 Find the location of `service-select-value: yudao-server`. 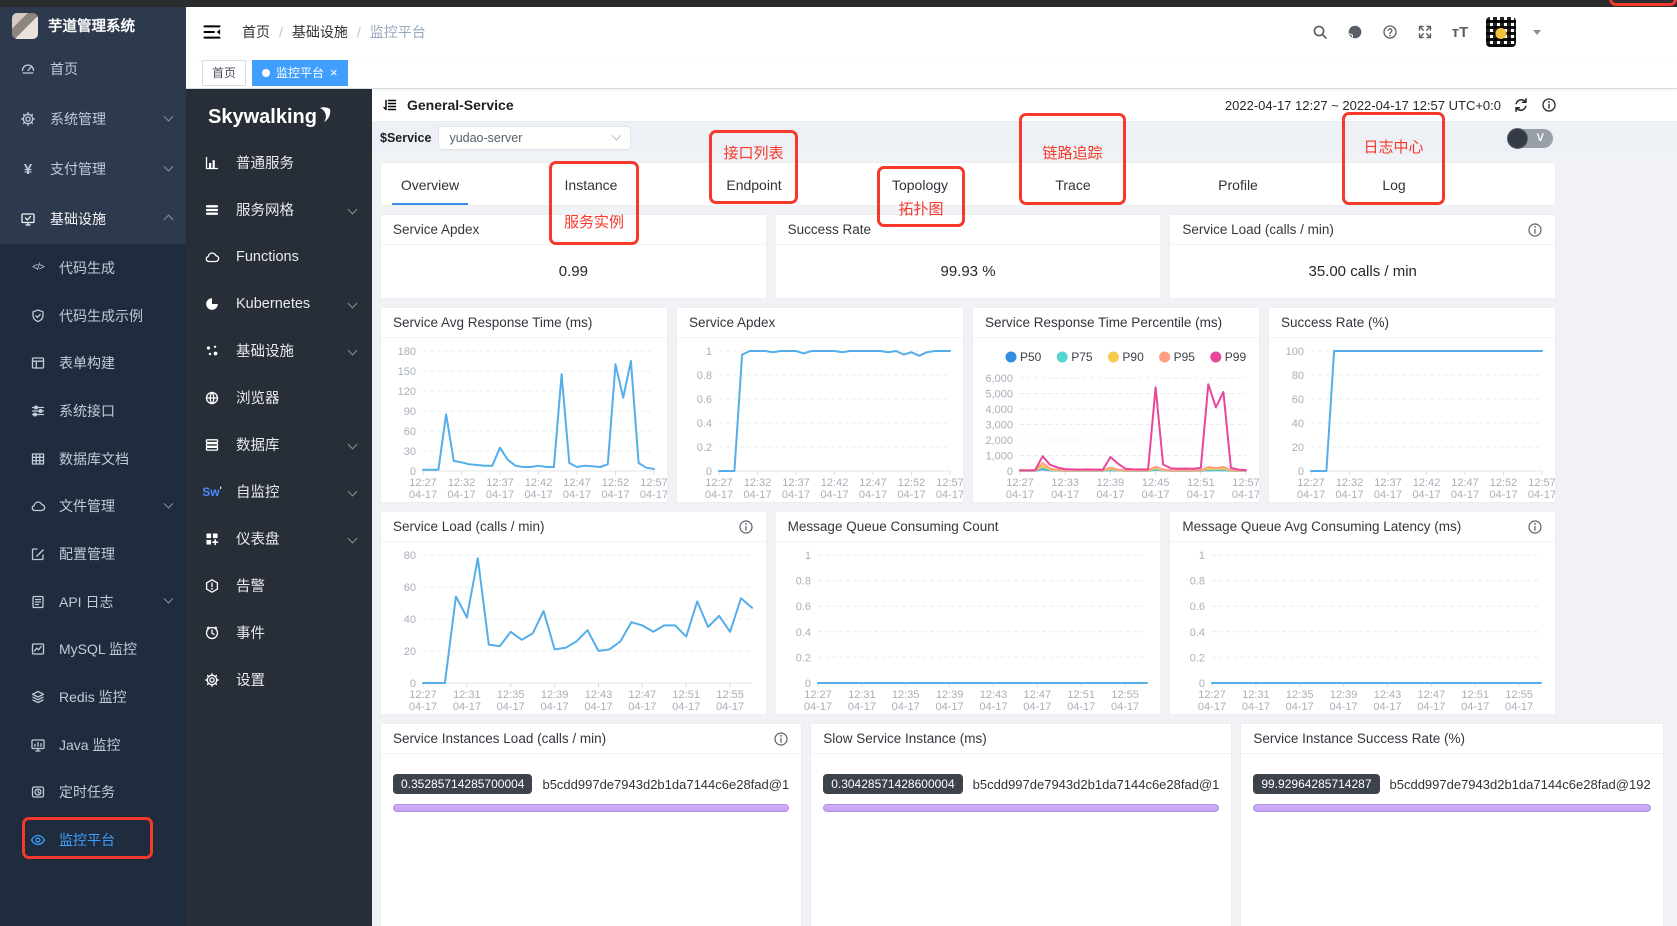

service-select-value: yudao-server is located at coordinates (486, 138).